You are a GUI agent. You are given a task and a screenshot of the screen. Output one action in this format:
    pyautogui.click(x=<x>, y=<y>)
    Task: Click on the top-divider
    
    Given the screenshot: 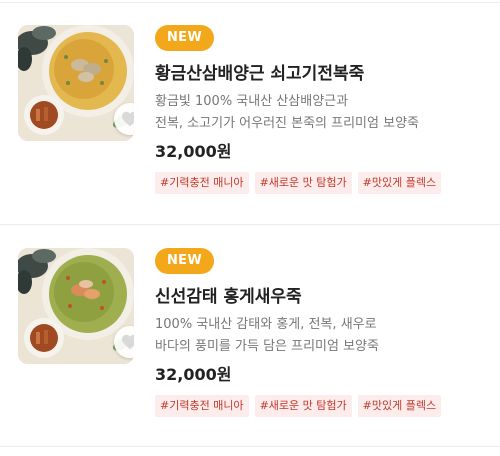 What is the action you would take?
    pyautogui.click(x=250, y=2)
    